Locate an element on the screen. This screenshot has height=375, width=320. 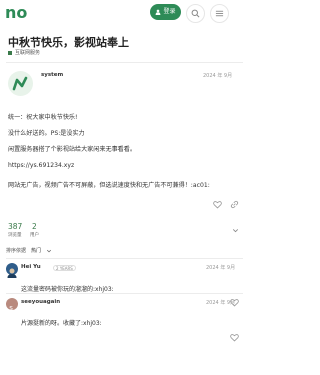
site-header: no 登录 is located at coordinates (124, 13).